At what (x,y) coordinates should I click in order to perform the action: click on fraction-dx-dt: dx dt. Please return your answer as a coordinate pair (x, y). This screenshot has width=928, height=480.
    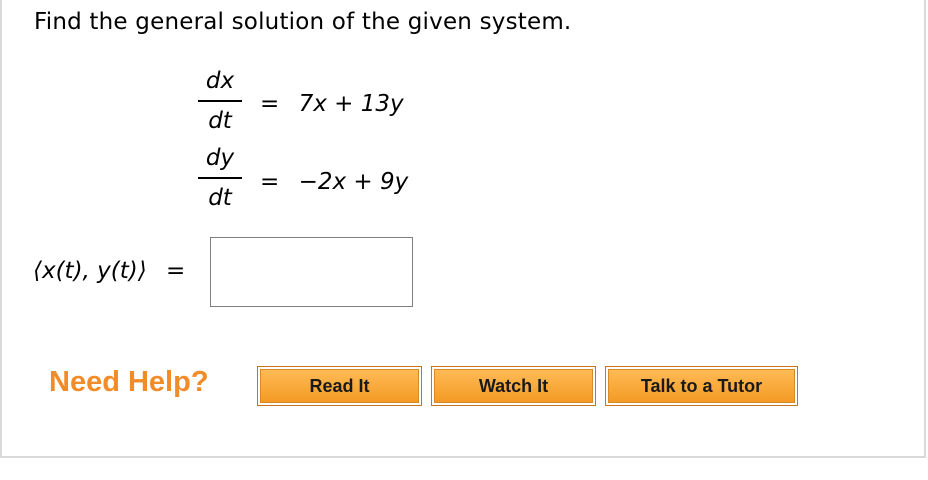
    Looking at the image, I should click on (220, 101).